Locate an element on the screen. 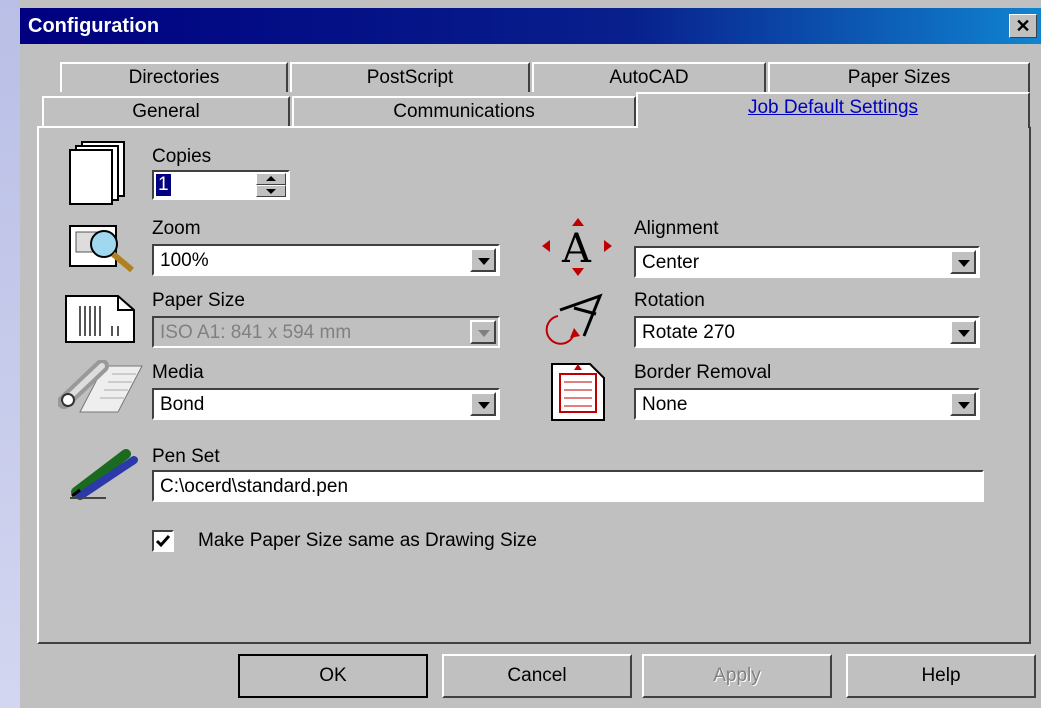 This screenshot has height=708, width=1041. tab-label: Communications is located at coordinates (464, 111).